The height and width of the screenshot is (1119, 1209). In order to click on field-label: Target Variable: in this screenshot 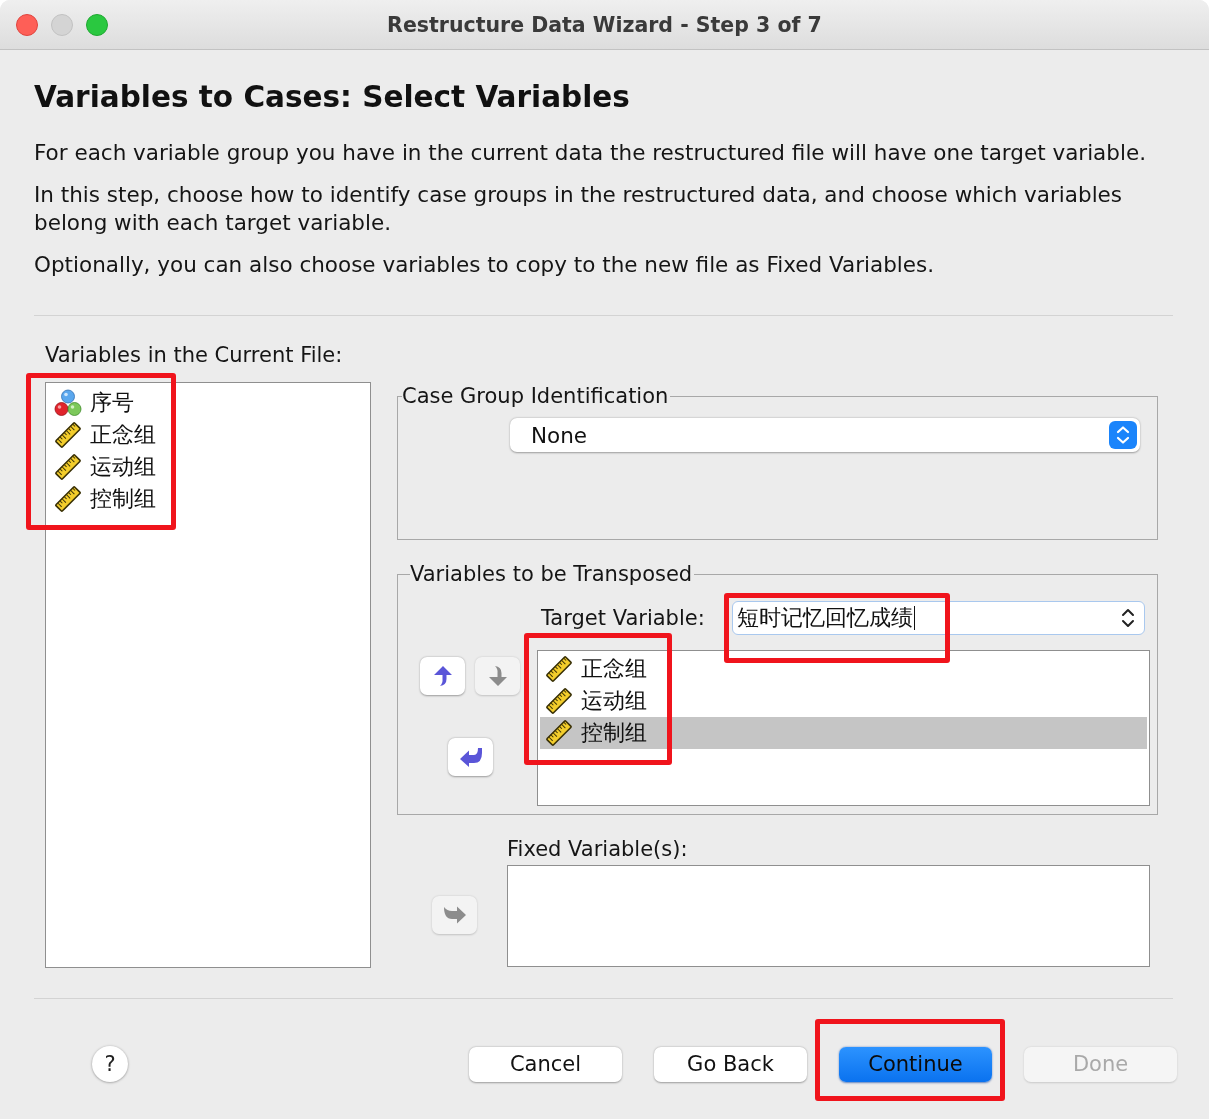, I will do `click(623, 618)`.